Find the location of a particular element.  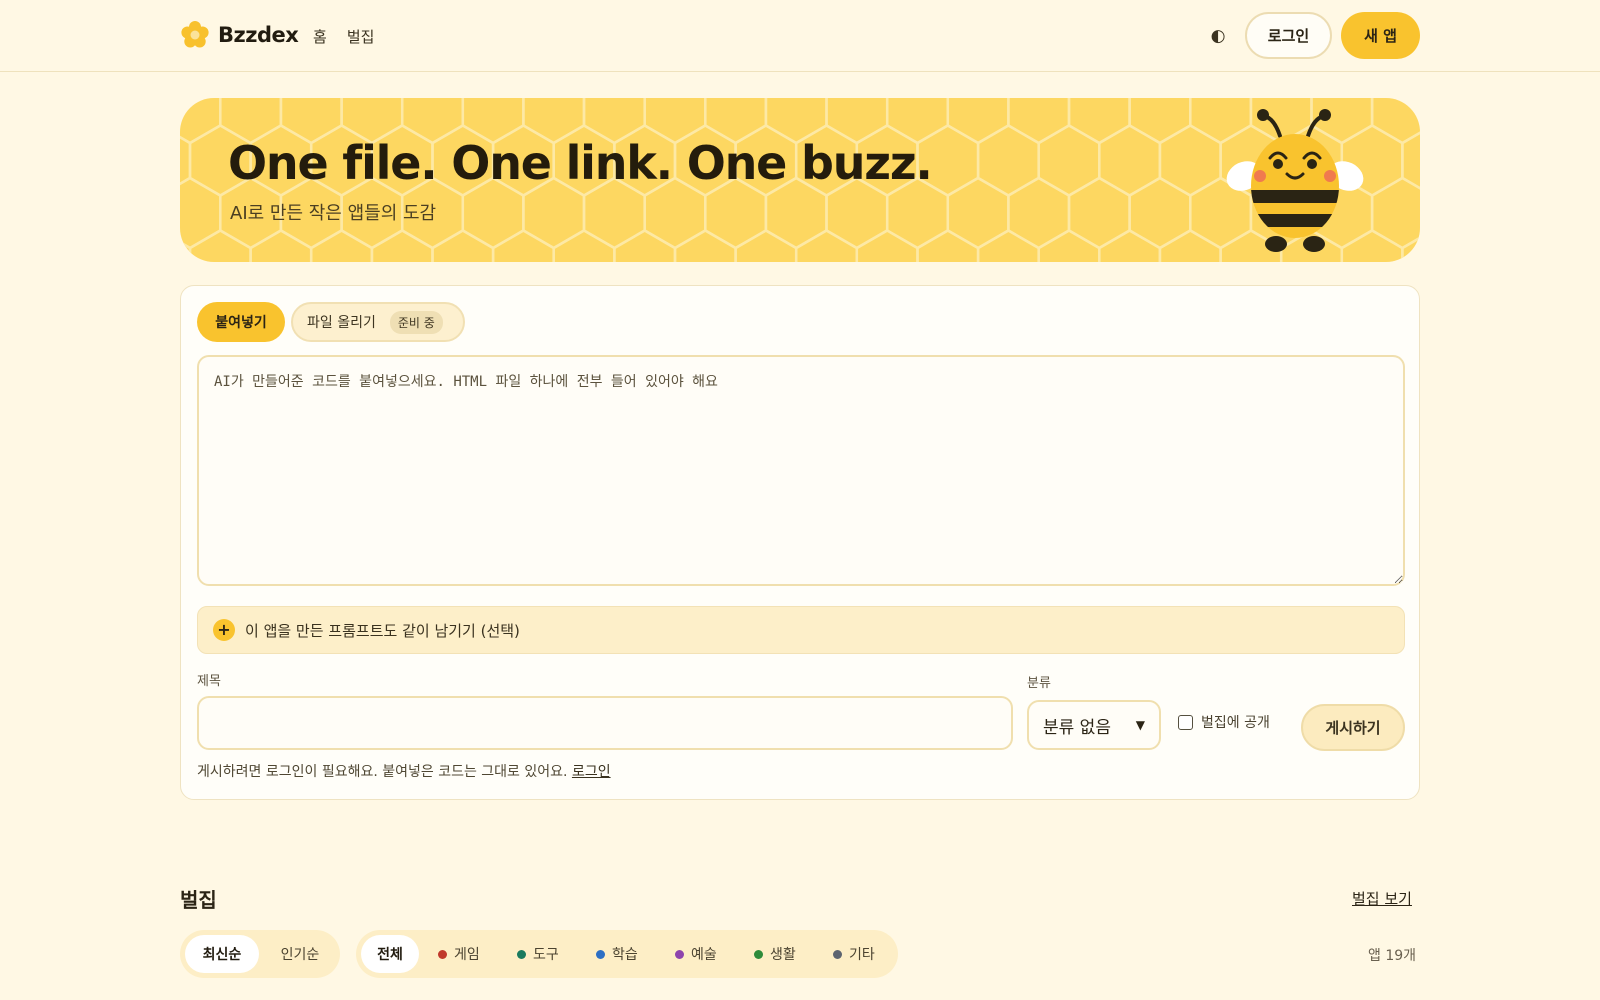

nav-home: 홈 is located at coordinates (320, 36).